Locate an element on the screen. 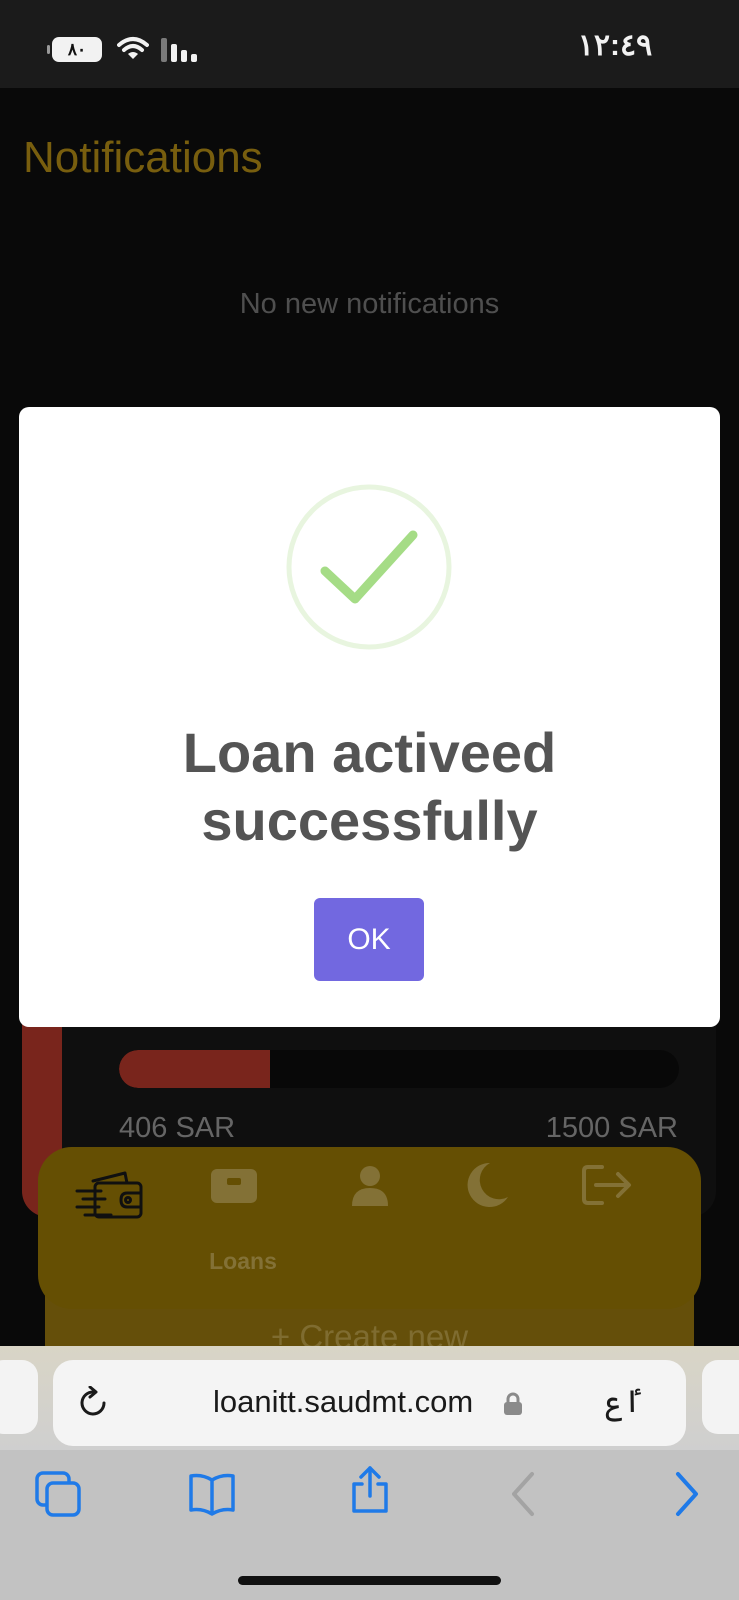 Image resolution: width=739 pixels, height=1600 pixels. address-bar: loanitt.saudmt.com ٵع is located at coordinates (369, 1403).